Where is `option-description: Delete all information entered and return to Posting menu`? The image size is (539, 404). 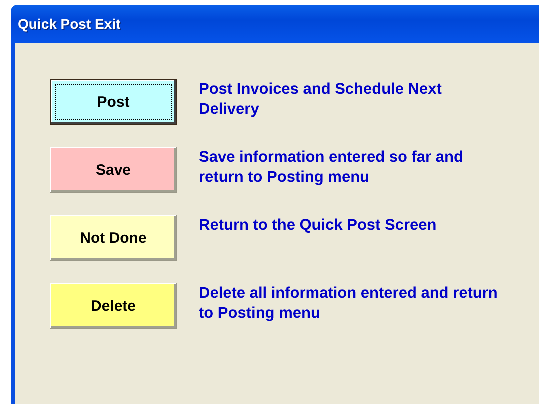
option-description: Delete all information entered and return to Posting menu is located at coordinates (349, 304).